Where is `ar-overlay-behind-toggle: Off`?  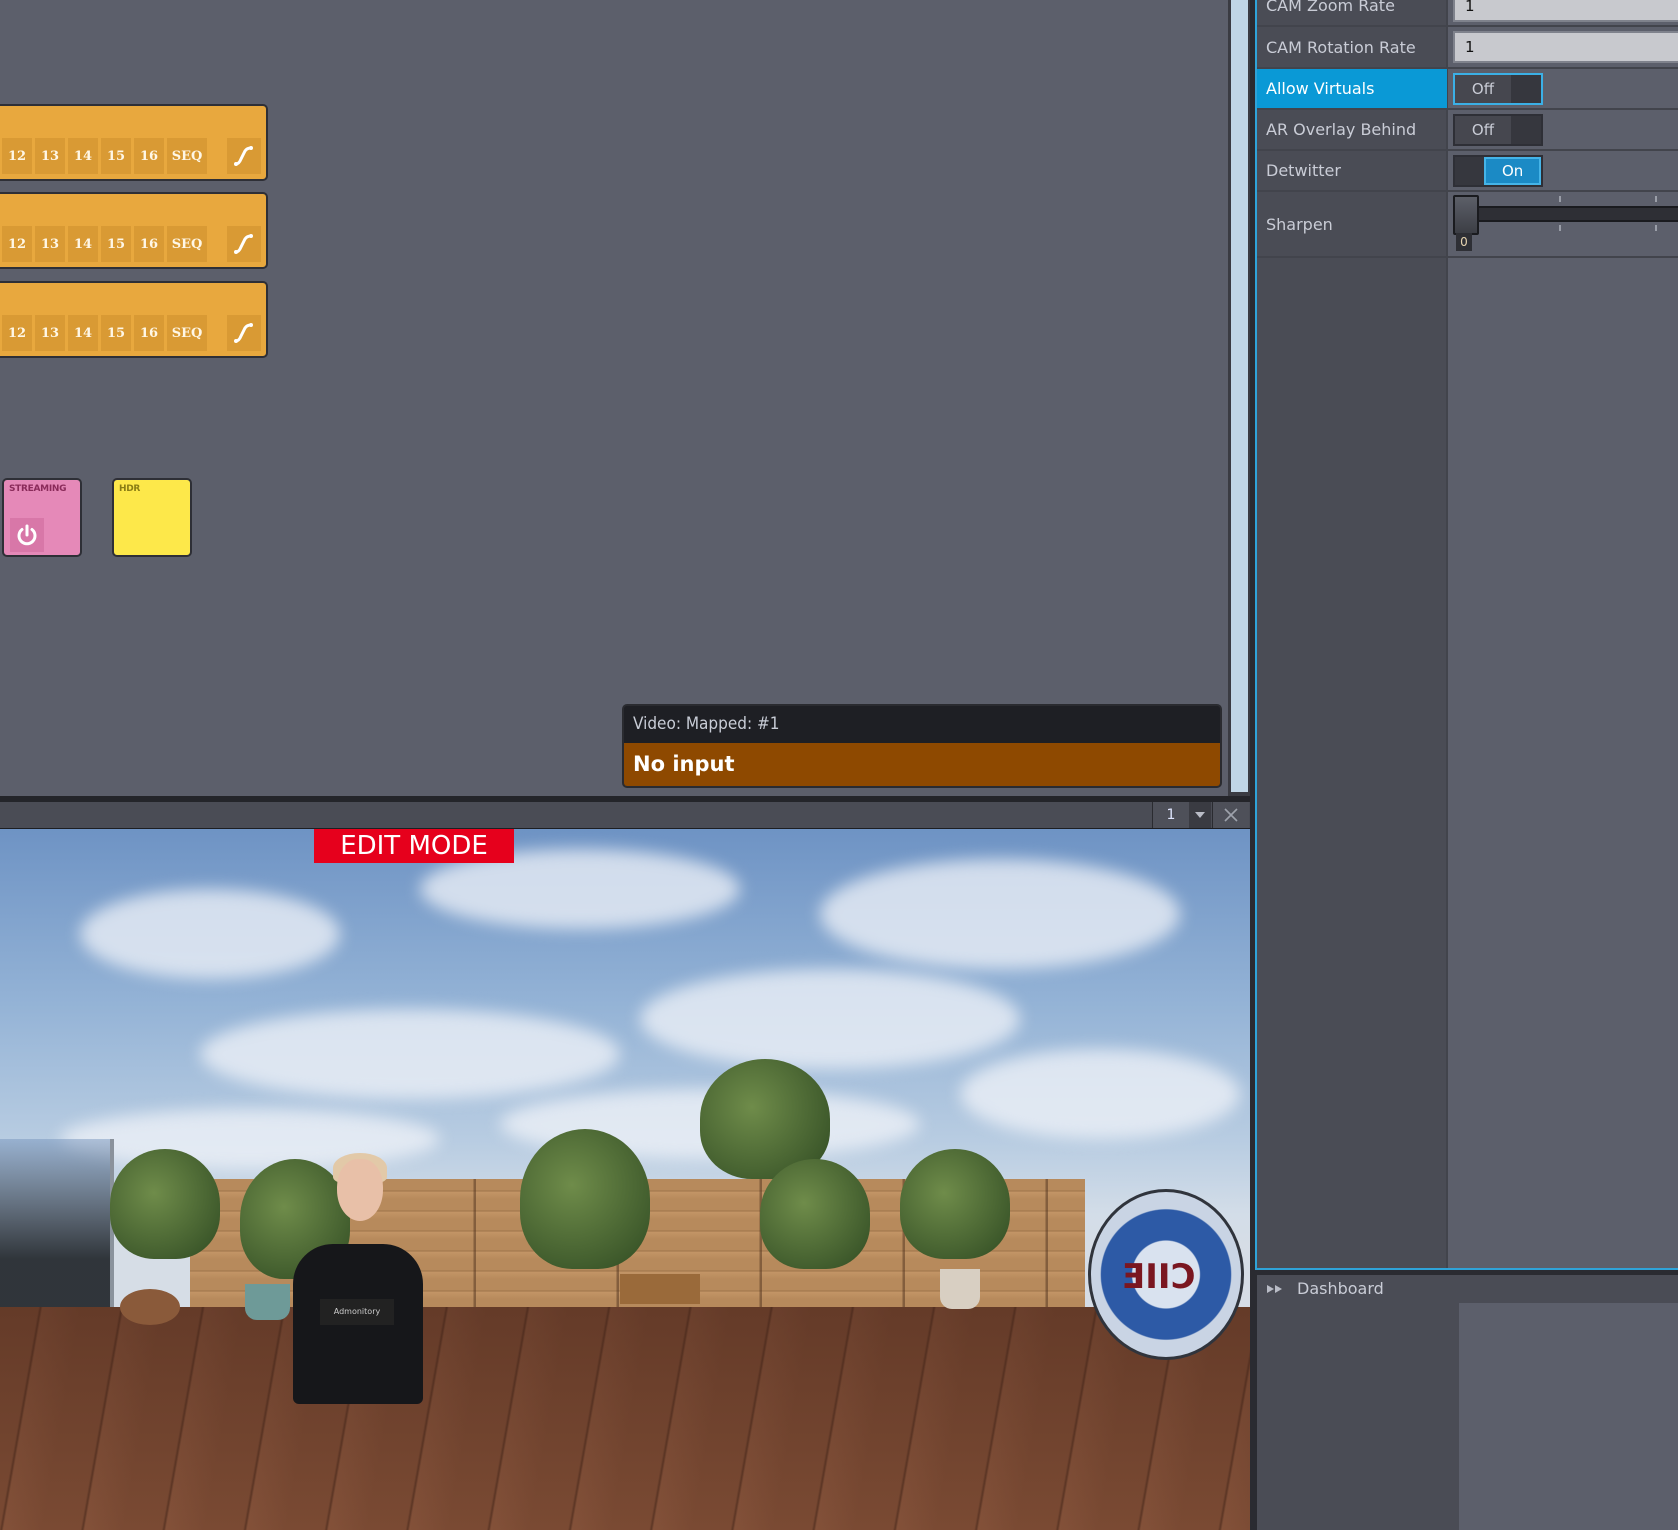 ar-overlay-behind-toggle: Off is located at coordinates (1498, 130).